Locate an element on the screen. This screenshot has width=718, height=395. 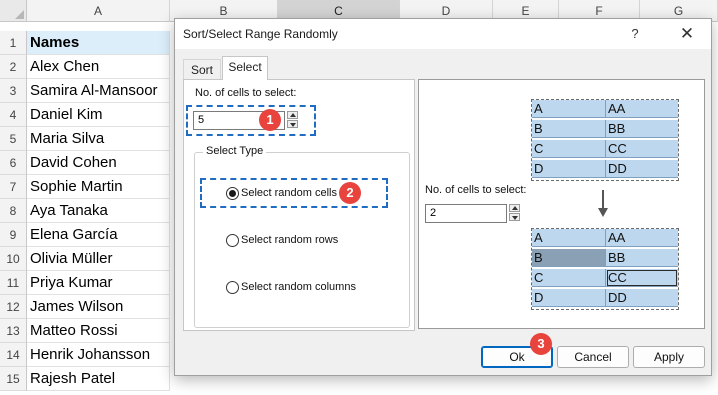
select-all-corner is located at coordinates (13, 11).